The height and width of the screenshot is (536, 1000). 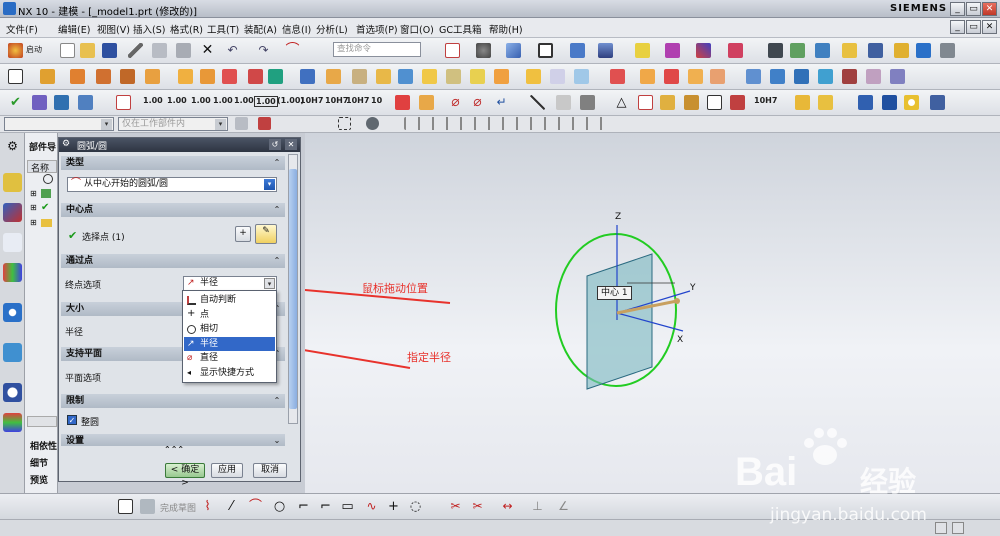 I want to click on chamfer-icon, so click(x=359, y=76).